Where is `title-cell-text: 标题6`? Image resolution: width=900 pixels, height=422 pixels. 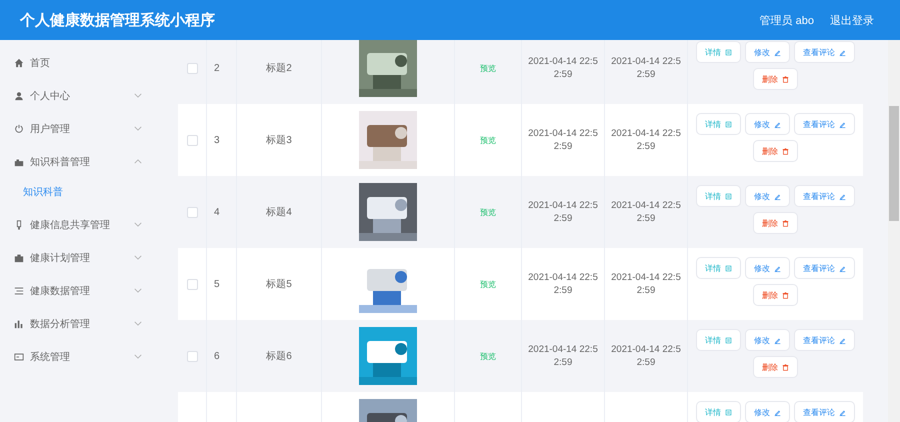
title-cell-text: 标题6 is located at coordinates (279, 356).